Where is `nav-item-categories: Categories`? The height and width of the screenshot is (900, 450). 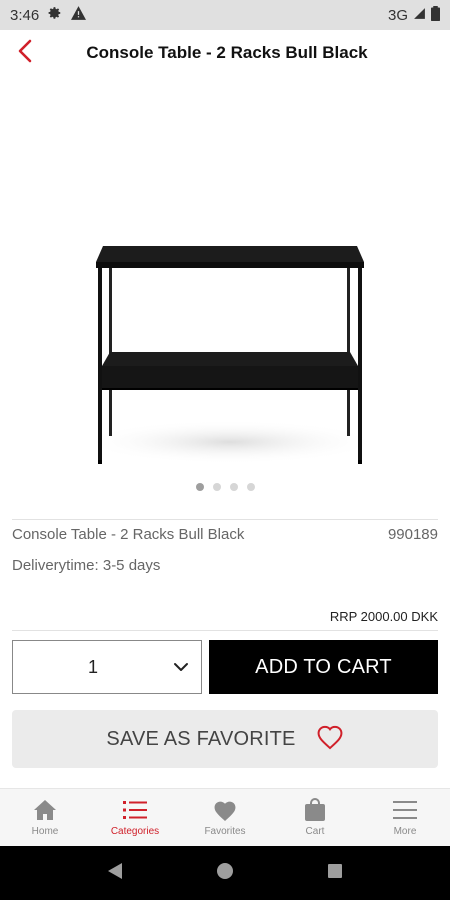
nav-item-categories: Categories is located at coordinates (135, 817).